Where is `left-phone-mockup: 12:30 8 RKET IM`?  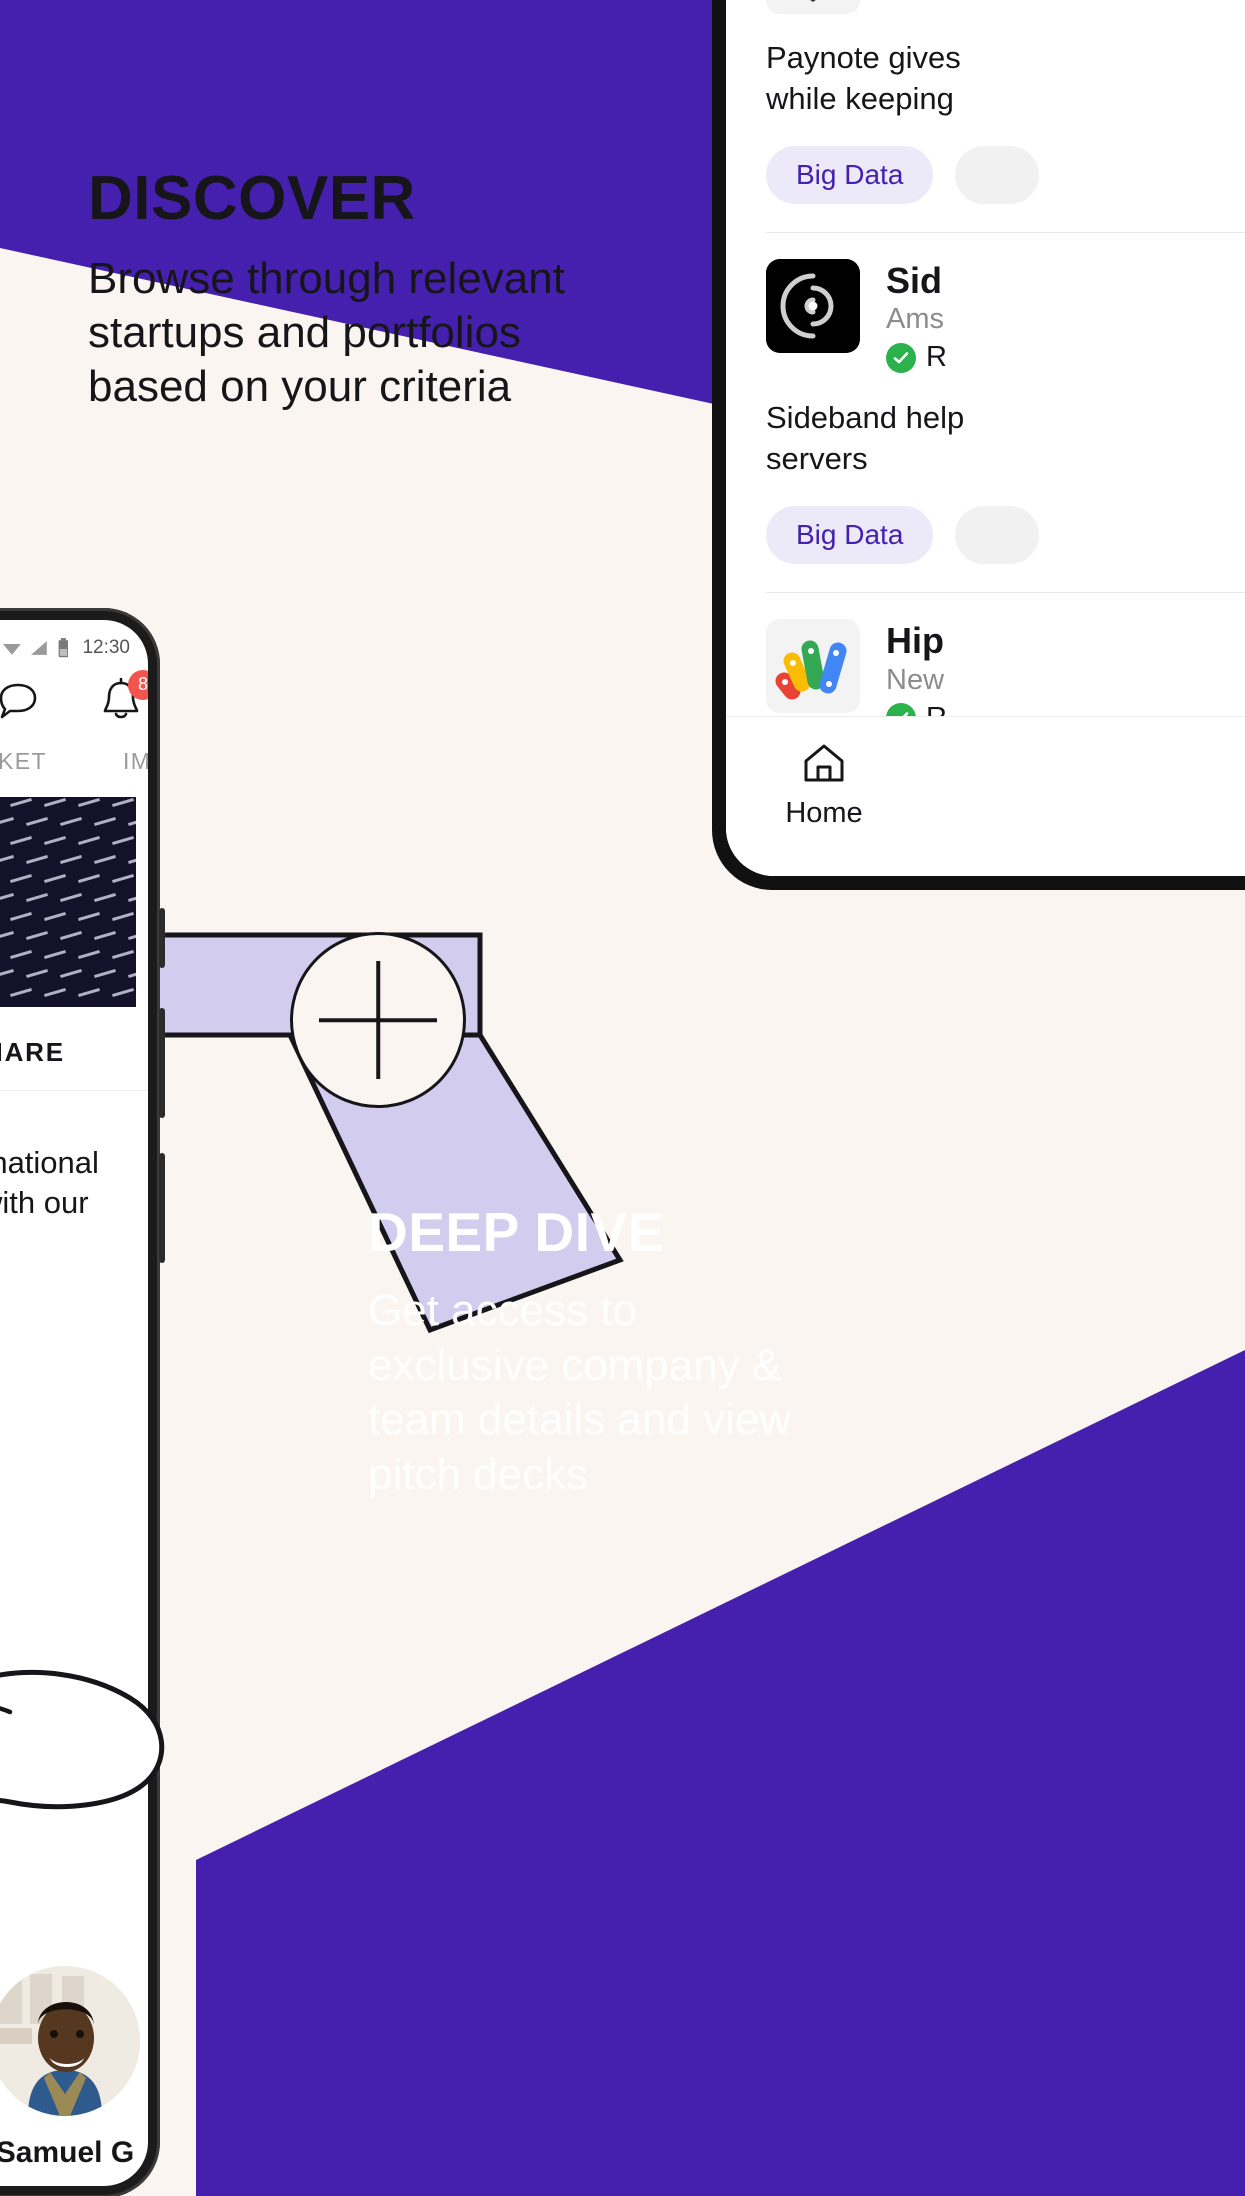
left-phone-mockup: 12:30 8 RKET IM is located at coordinates (82, 1402).